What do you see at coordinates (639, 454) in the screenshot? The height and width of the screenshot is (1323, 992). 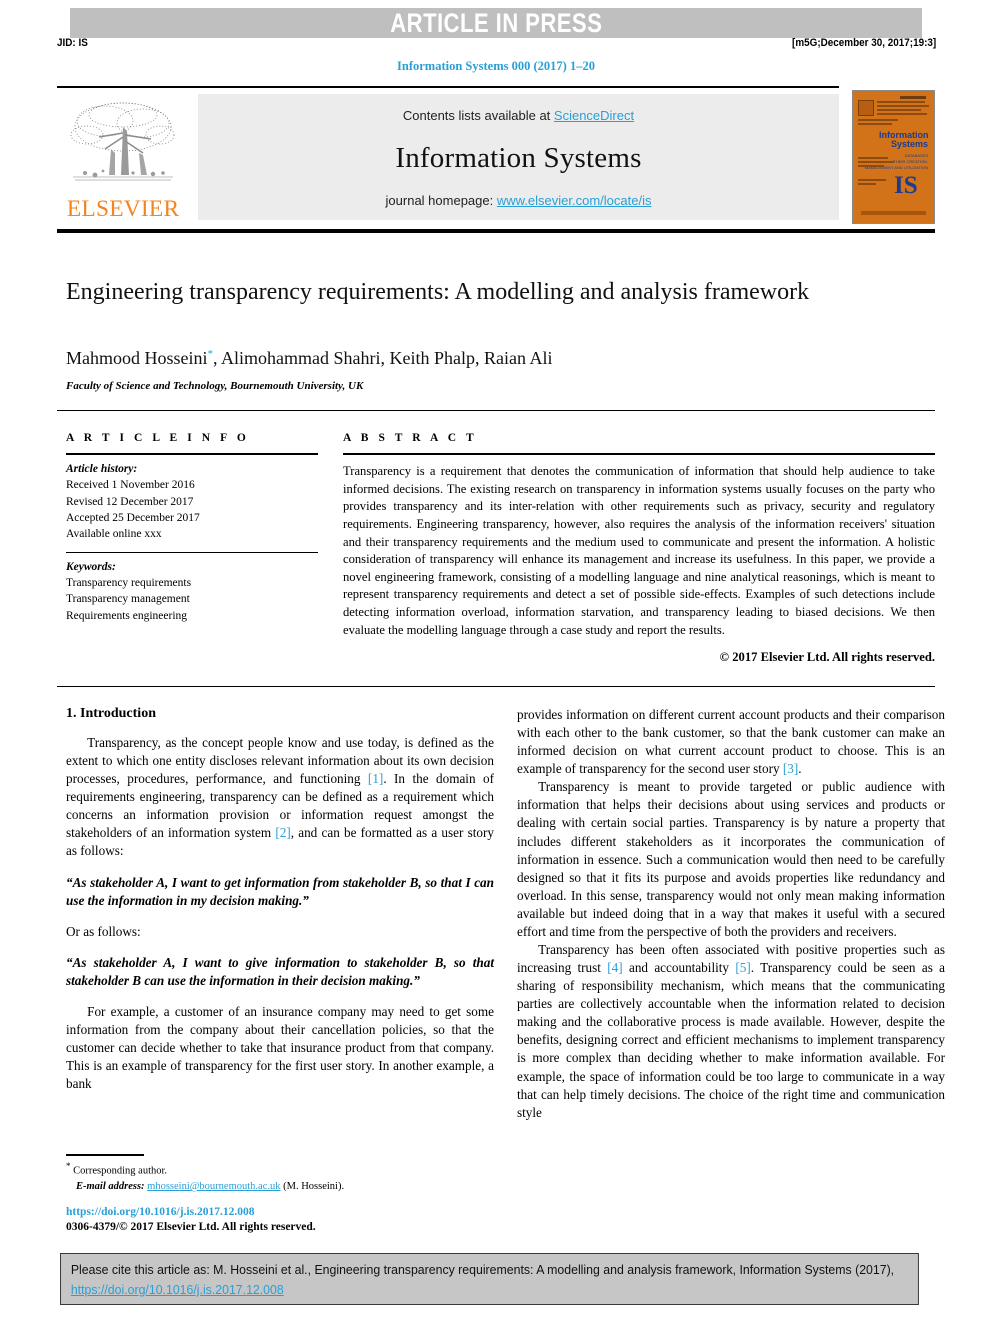 I see `abstract-rule` at bounding box center [639, 454].